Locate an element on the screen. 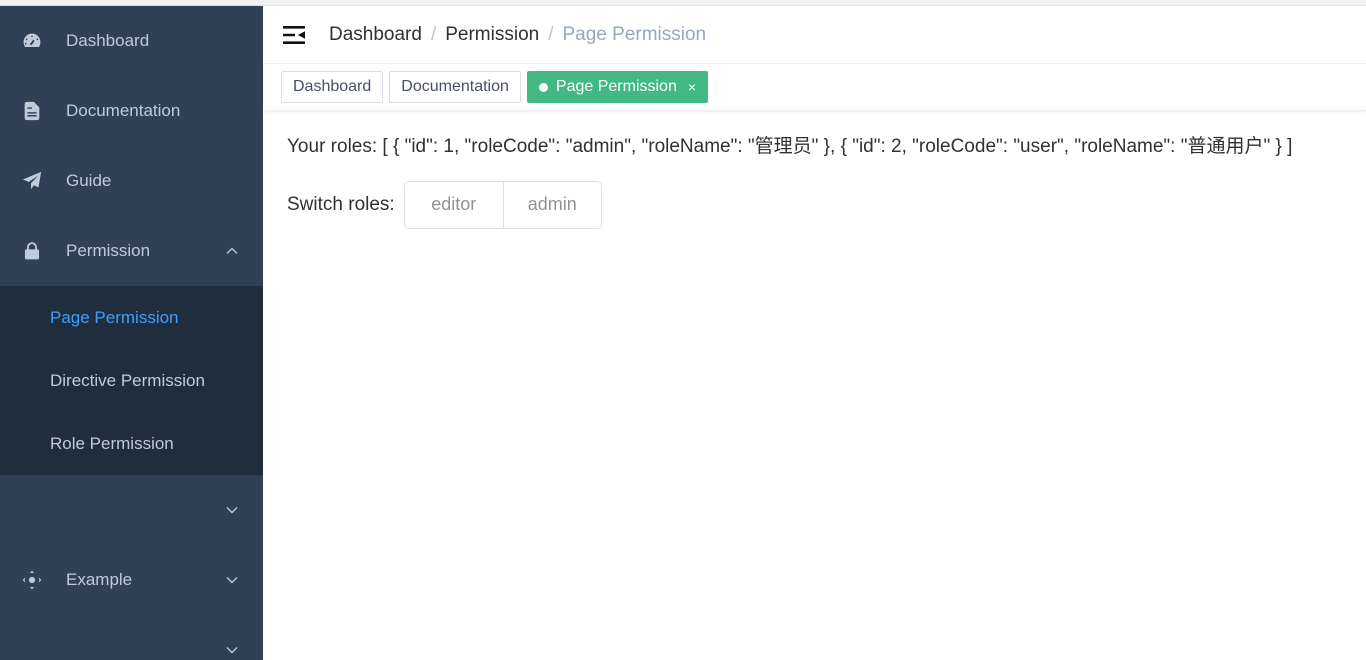 The width and height of the screenshot is (1366, 660). breadcrumb: Dashboard / Permission / Page Permission is located at coordinates (517, 34).